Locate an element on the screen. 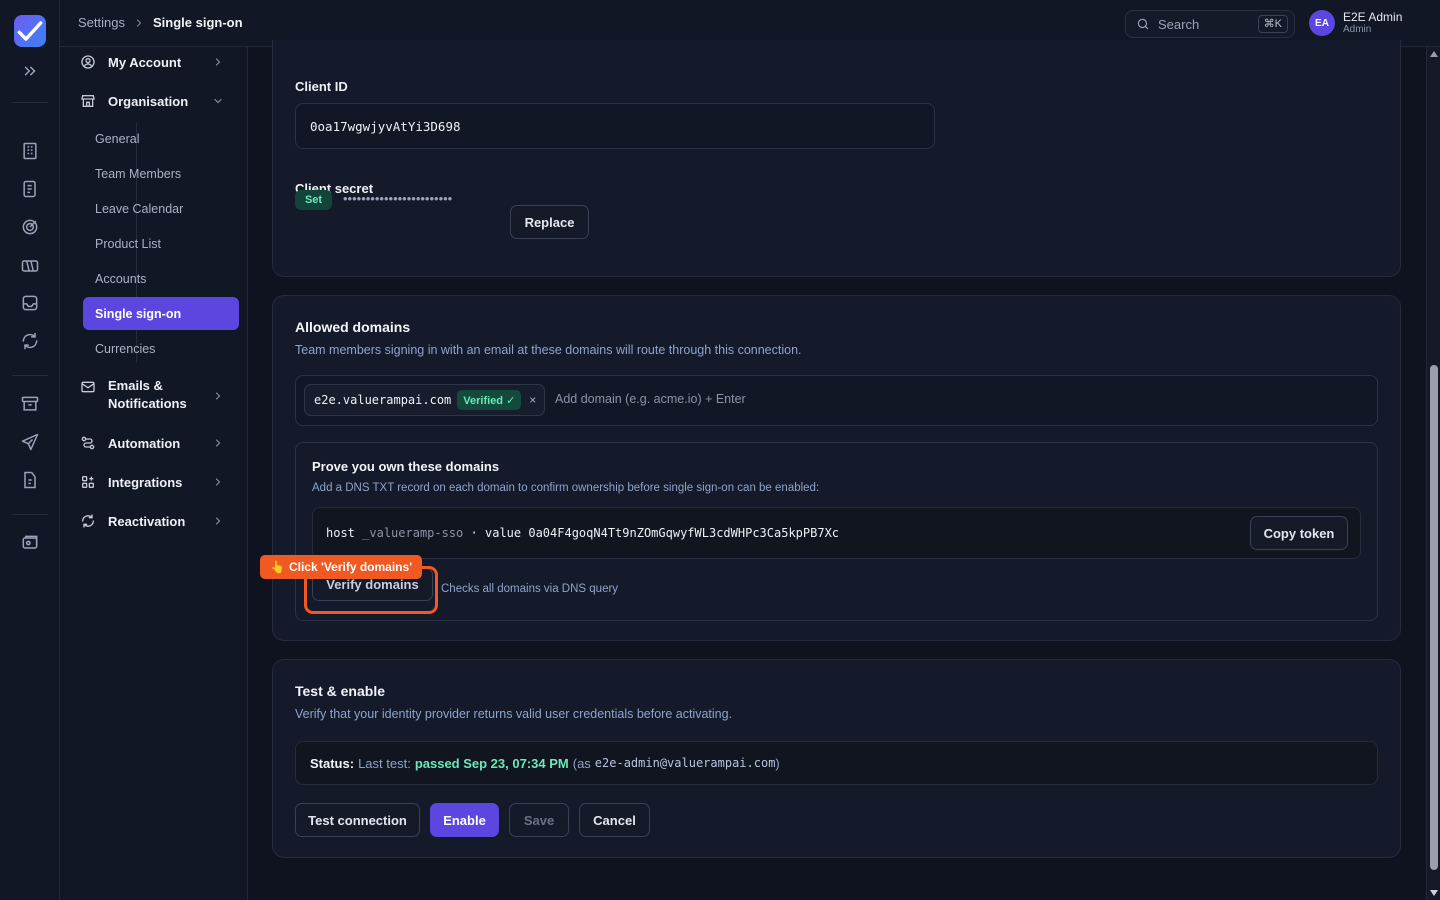  sidebar-item-integrations: Integrations is located at coordinates (154, 482).